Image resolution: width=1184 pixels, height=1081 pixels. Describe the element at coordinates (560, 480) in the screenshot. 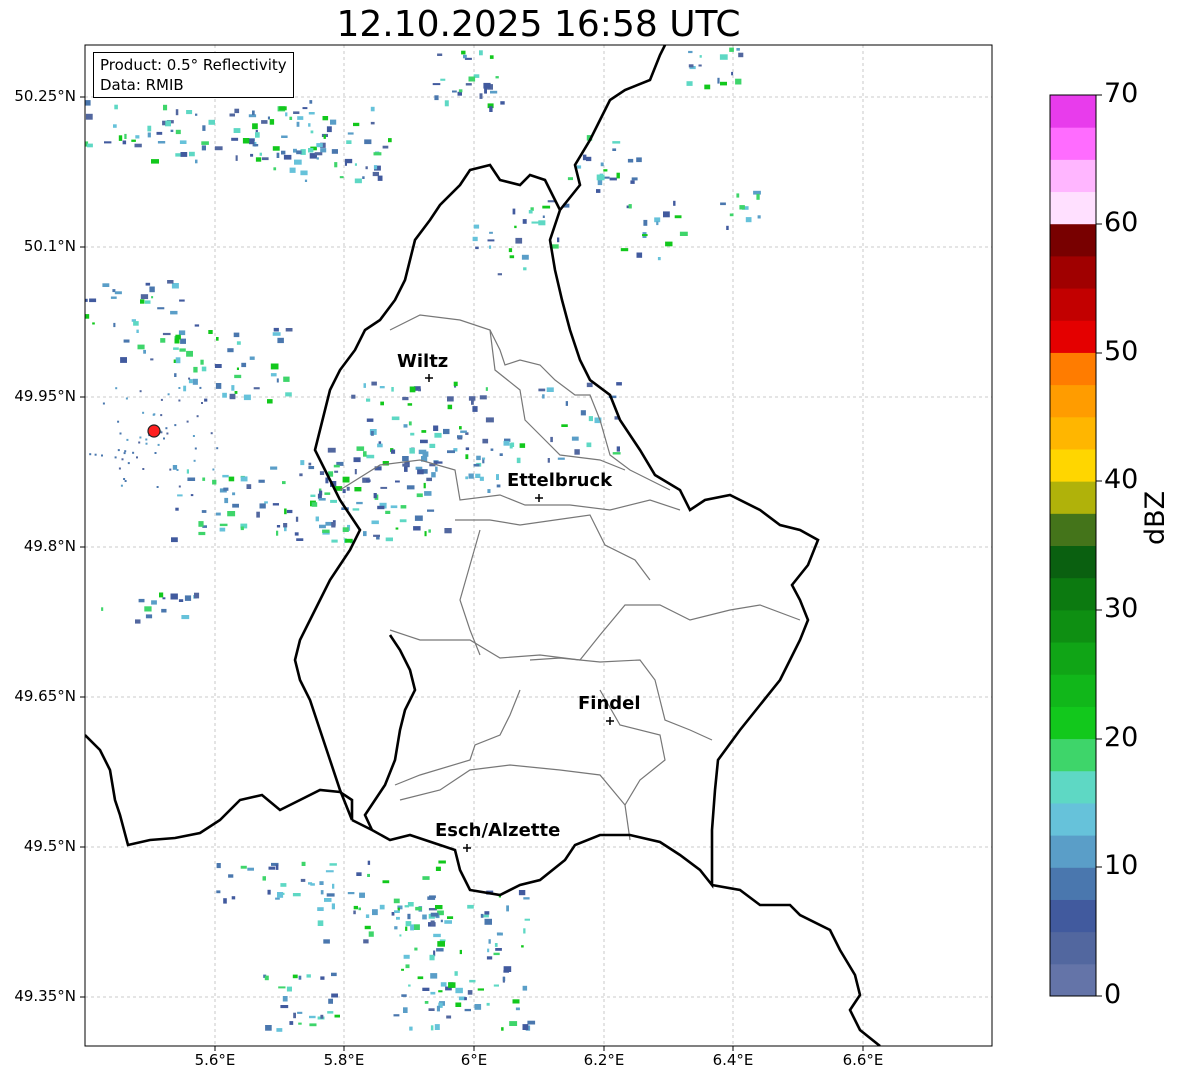

I see `city-label-ettelbruck: Ettelbruck` at that location.